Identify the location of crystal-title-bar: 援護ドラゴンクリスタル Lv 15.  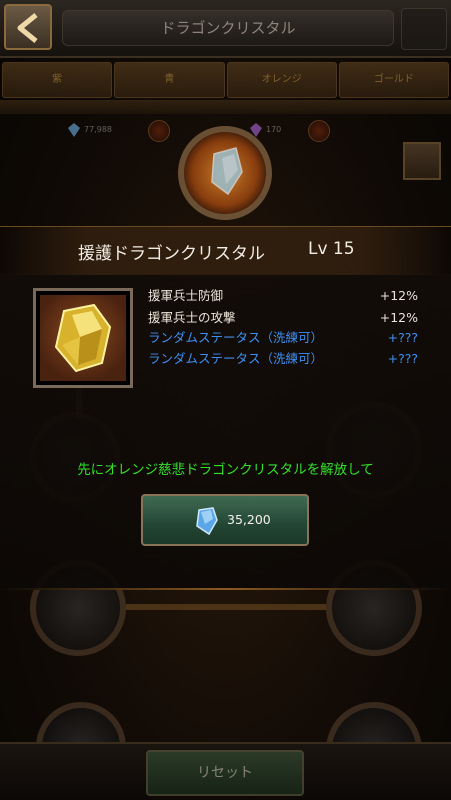
(225, 250).